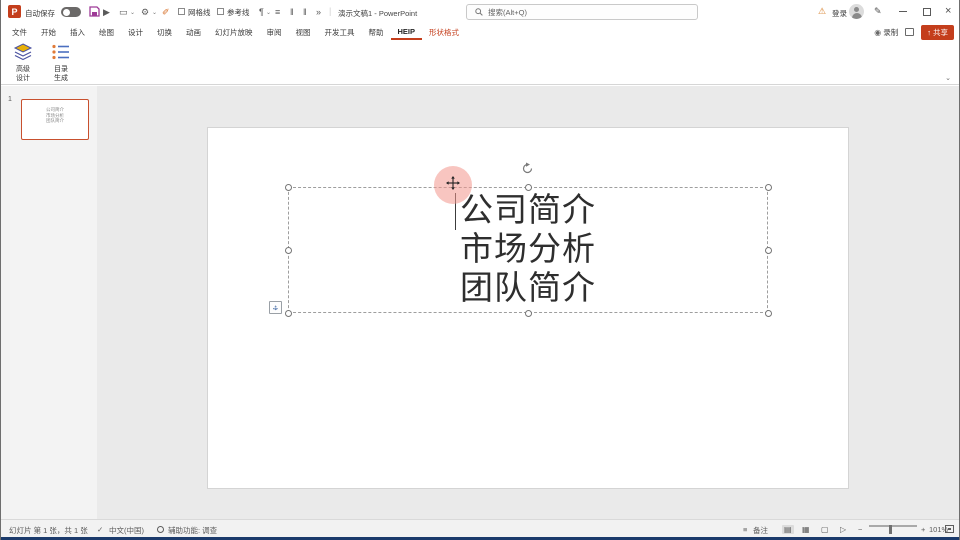  Describe the element at coordinates (234, 32) in the screenshot. I see `tab-slideshow: 幻灯片放映` at that location.